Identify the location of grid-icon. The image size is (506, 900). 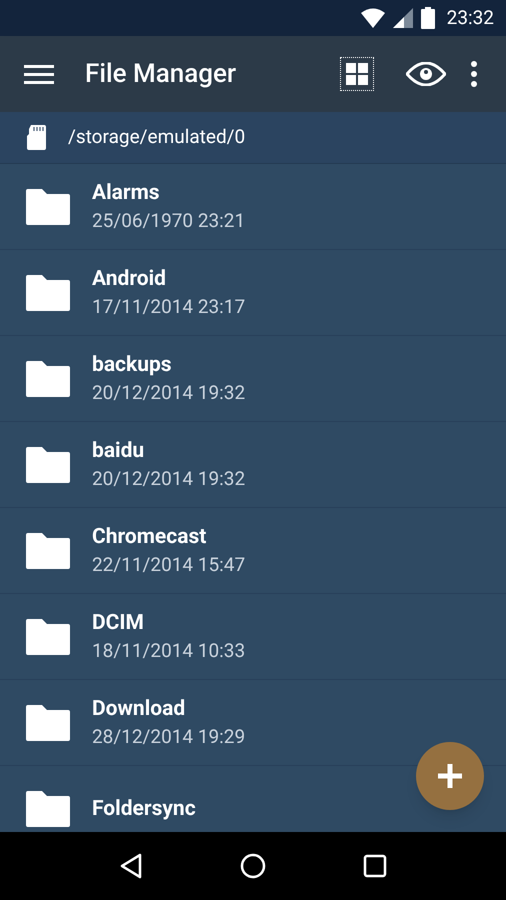
(357, 74).